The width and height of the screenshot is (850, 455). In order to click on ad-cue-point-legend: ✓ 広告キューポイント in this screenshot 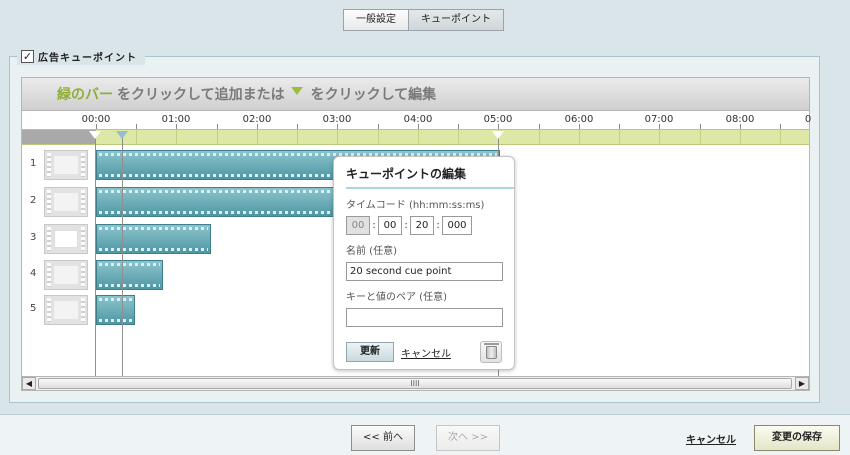, I will do `click(81, 56)`.